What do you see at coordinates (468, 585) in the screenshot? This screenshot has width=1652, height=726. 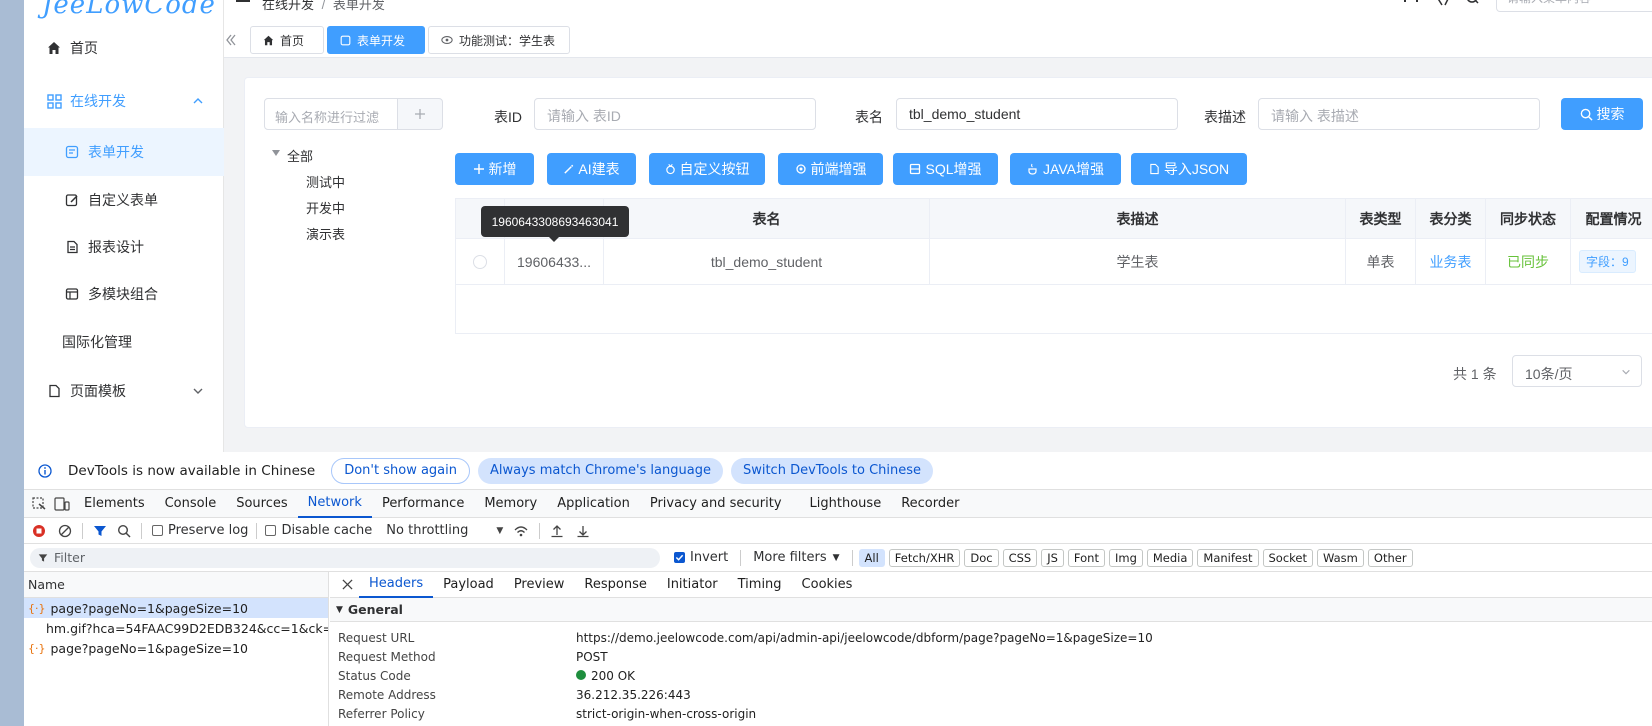 I see `detail-tab-payload: Payload` at bounding box center [468, 585].